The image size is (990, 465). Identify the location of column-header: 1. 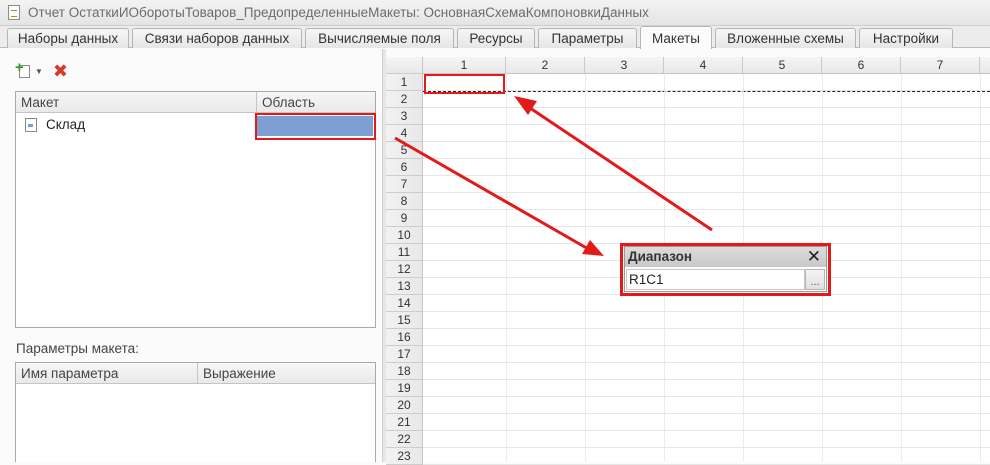
(464, 65).